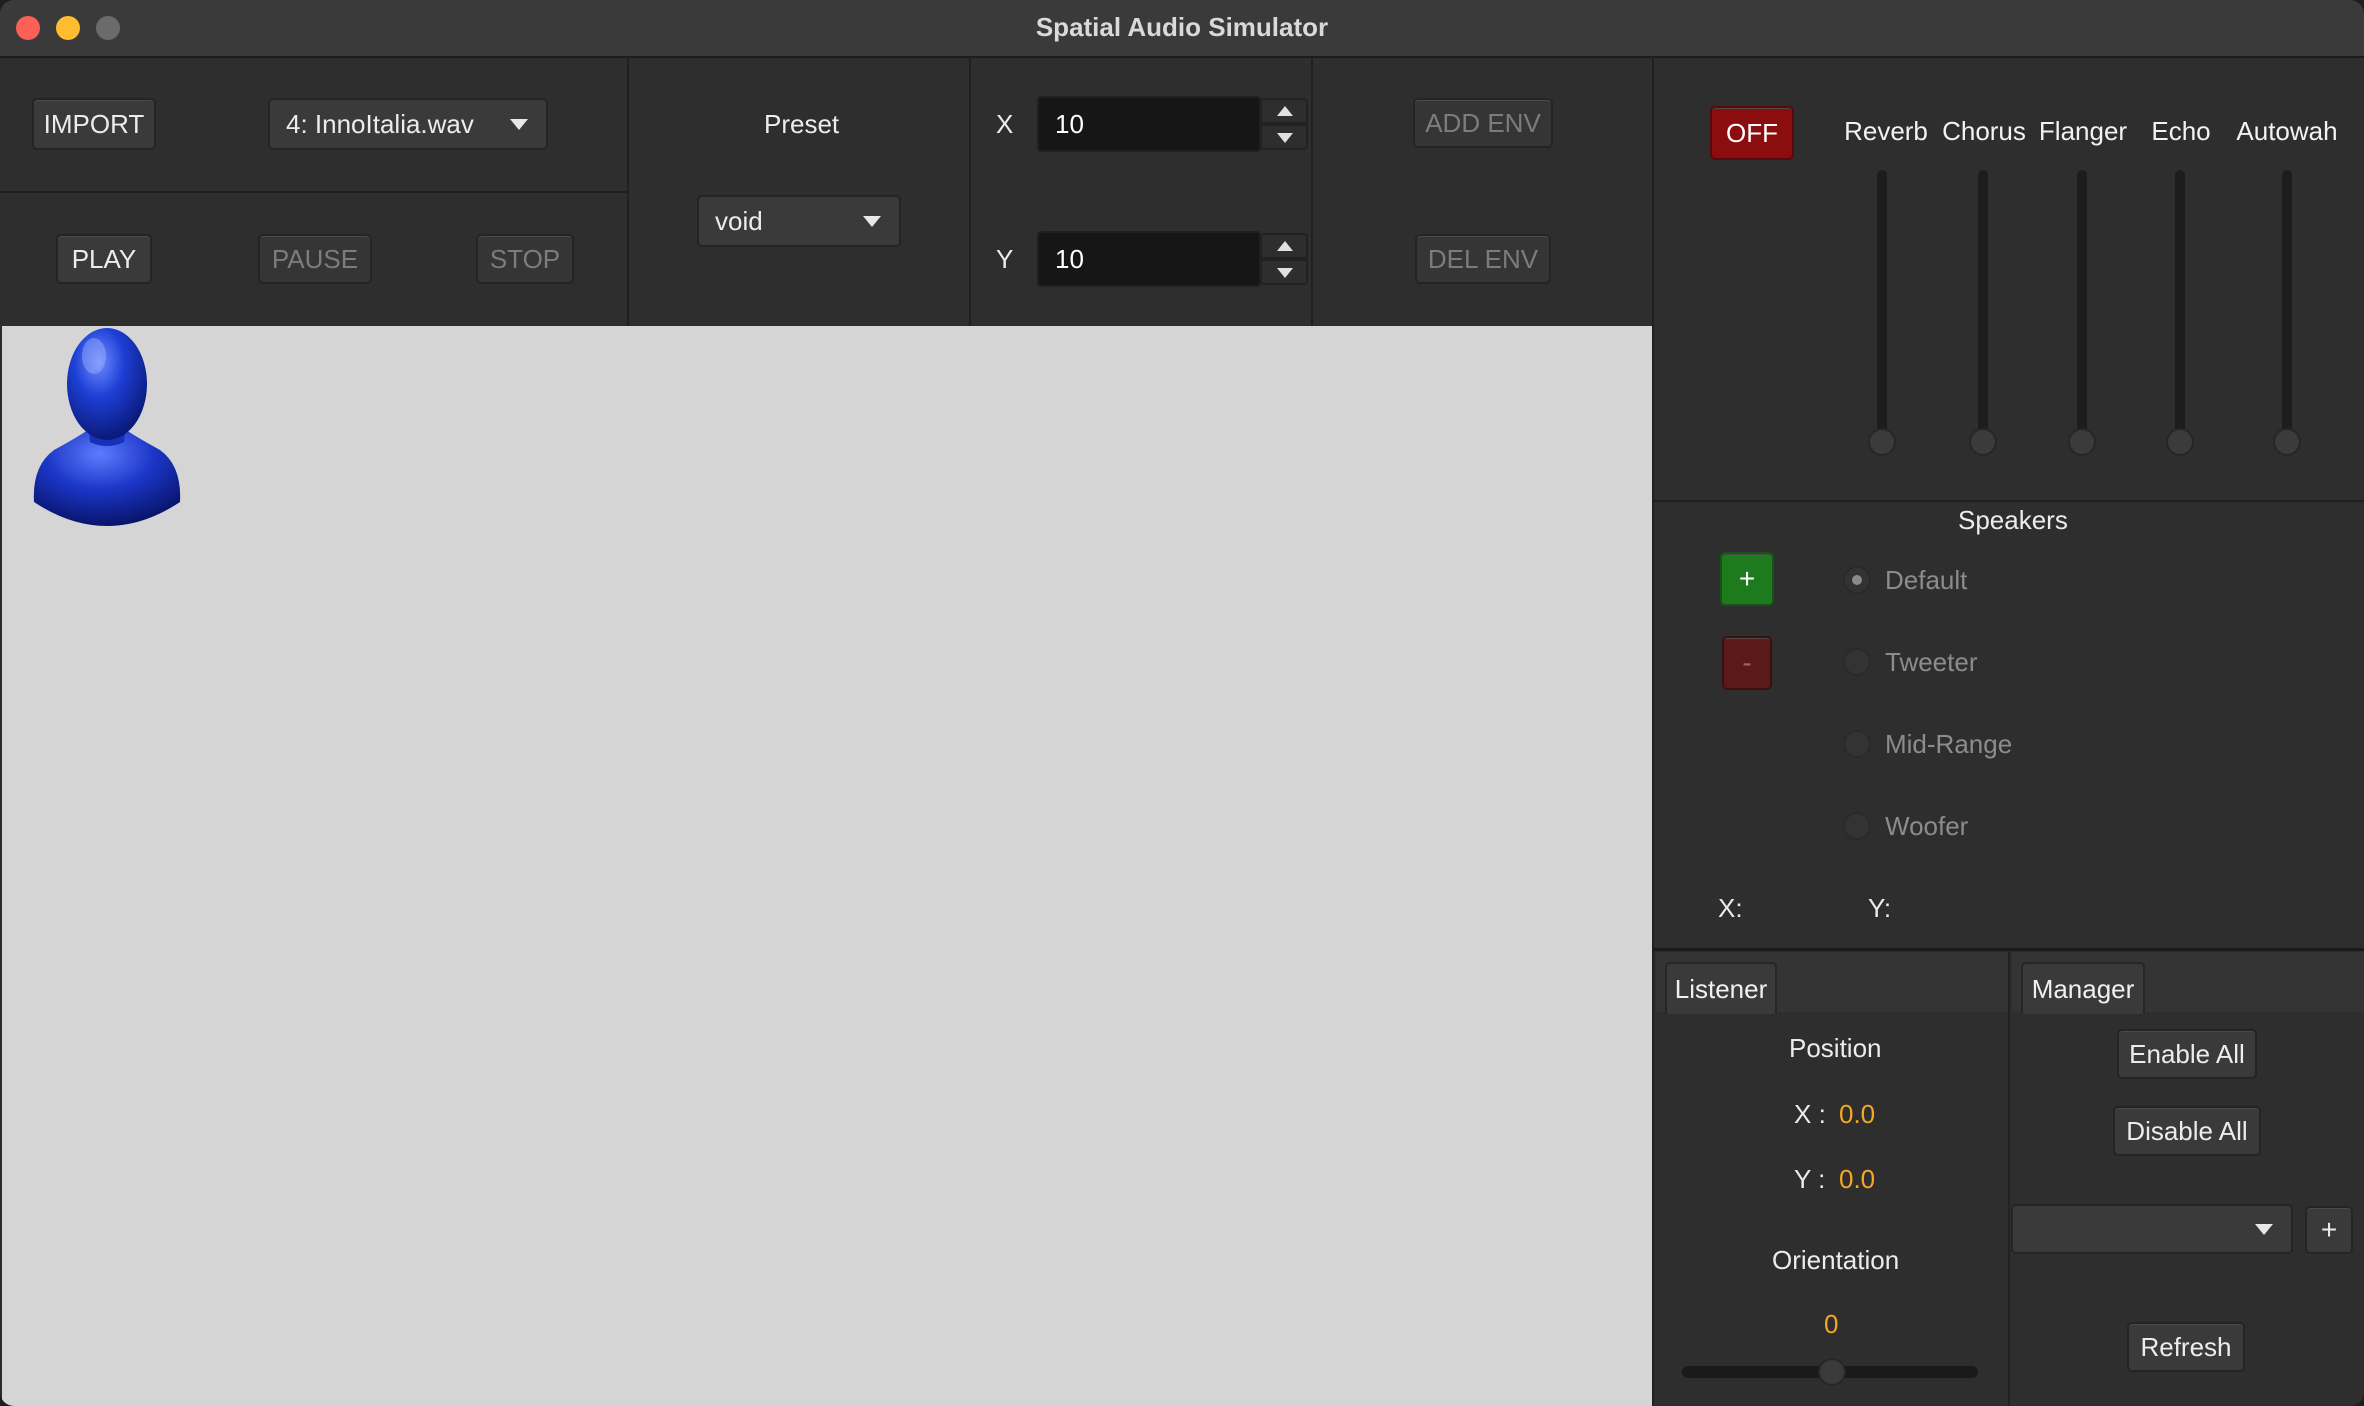  I want to click on remove-speaker-button: -, so click(1747, 663).